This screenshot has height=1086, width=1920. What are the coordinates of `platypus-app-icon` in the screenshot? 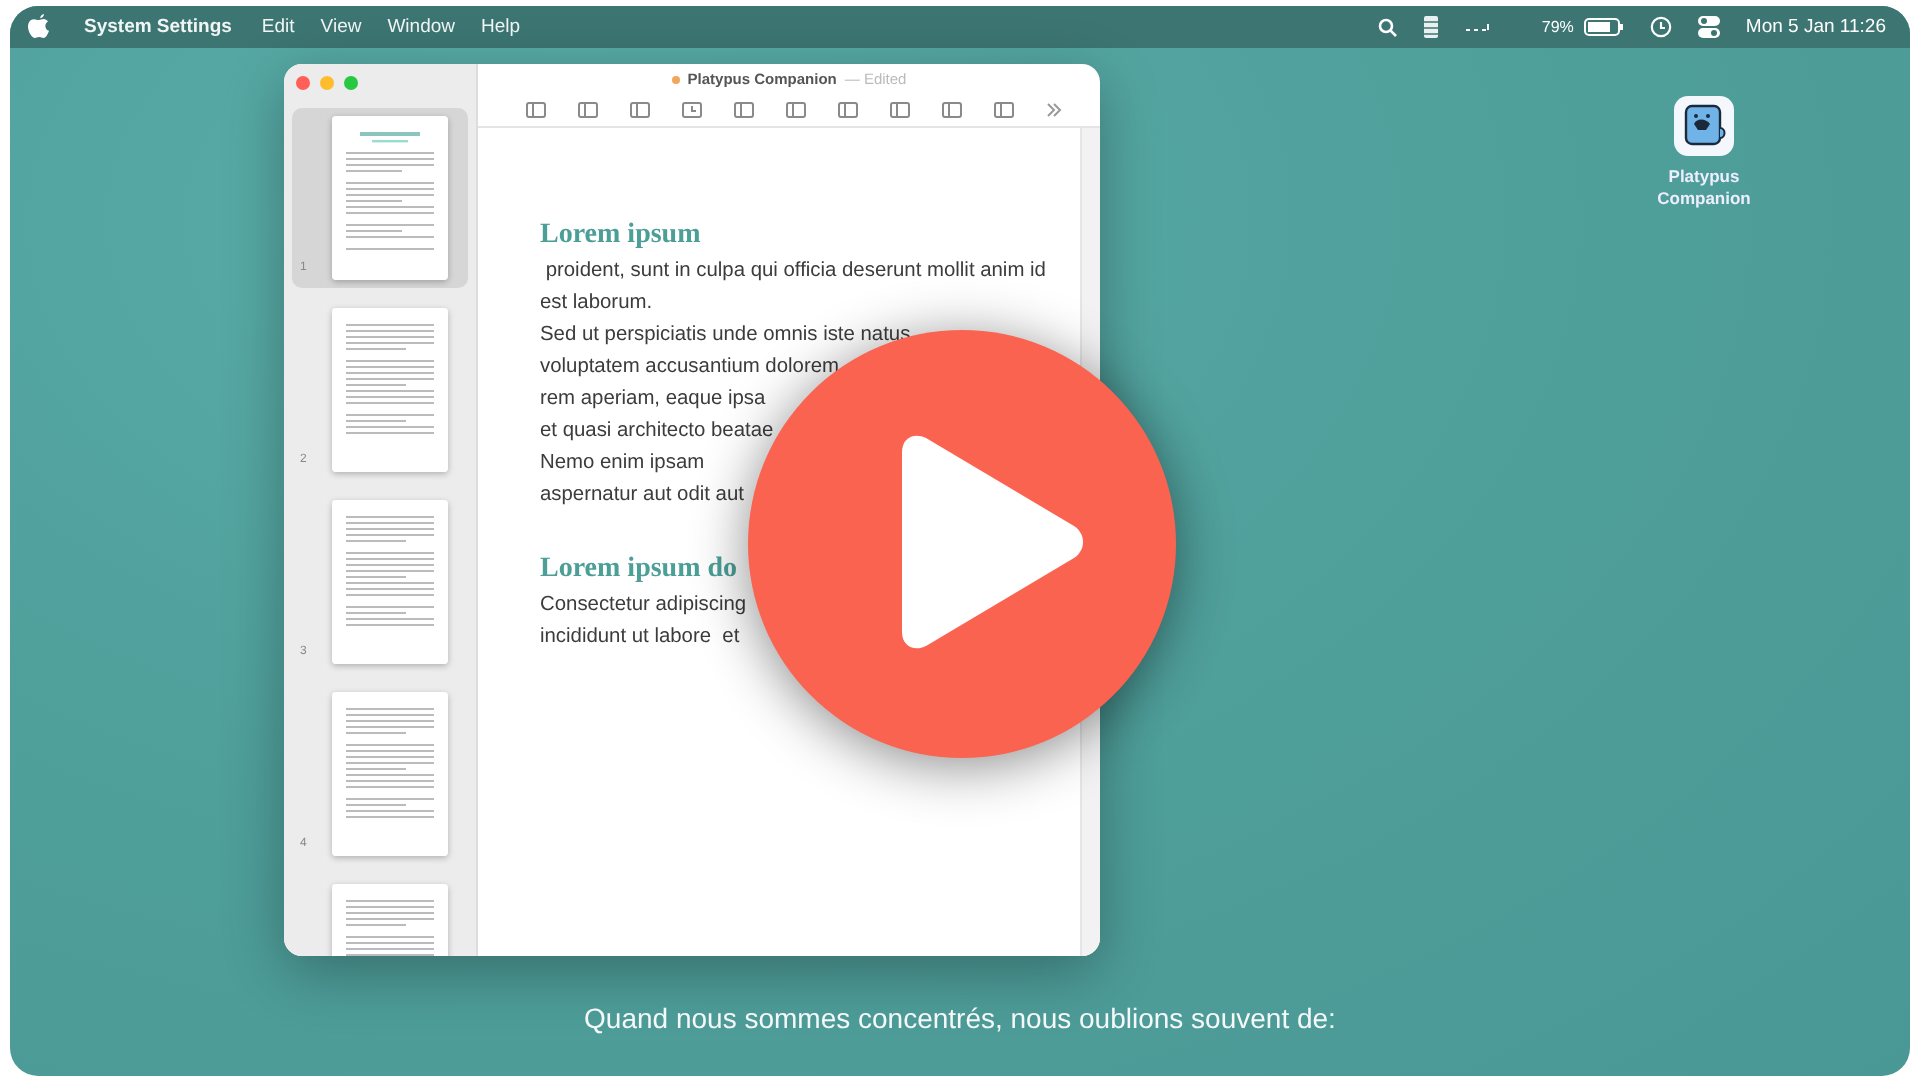 It's located at (1704, 126).